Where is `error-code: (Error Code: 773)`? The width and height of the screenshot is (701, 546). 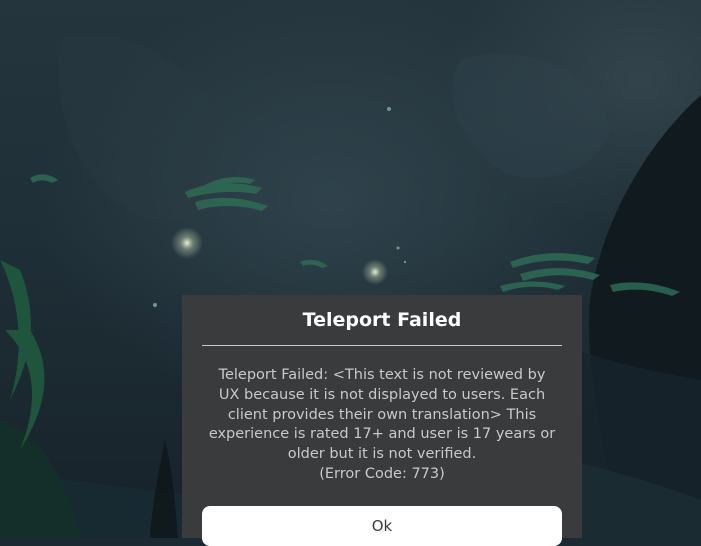
error-code: (Error Code: 773) is located at coordinates (382, 473).